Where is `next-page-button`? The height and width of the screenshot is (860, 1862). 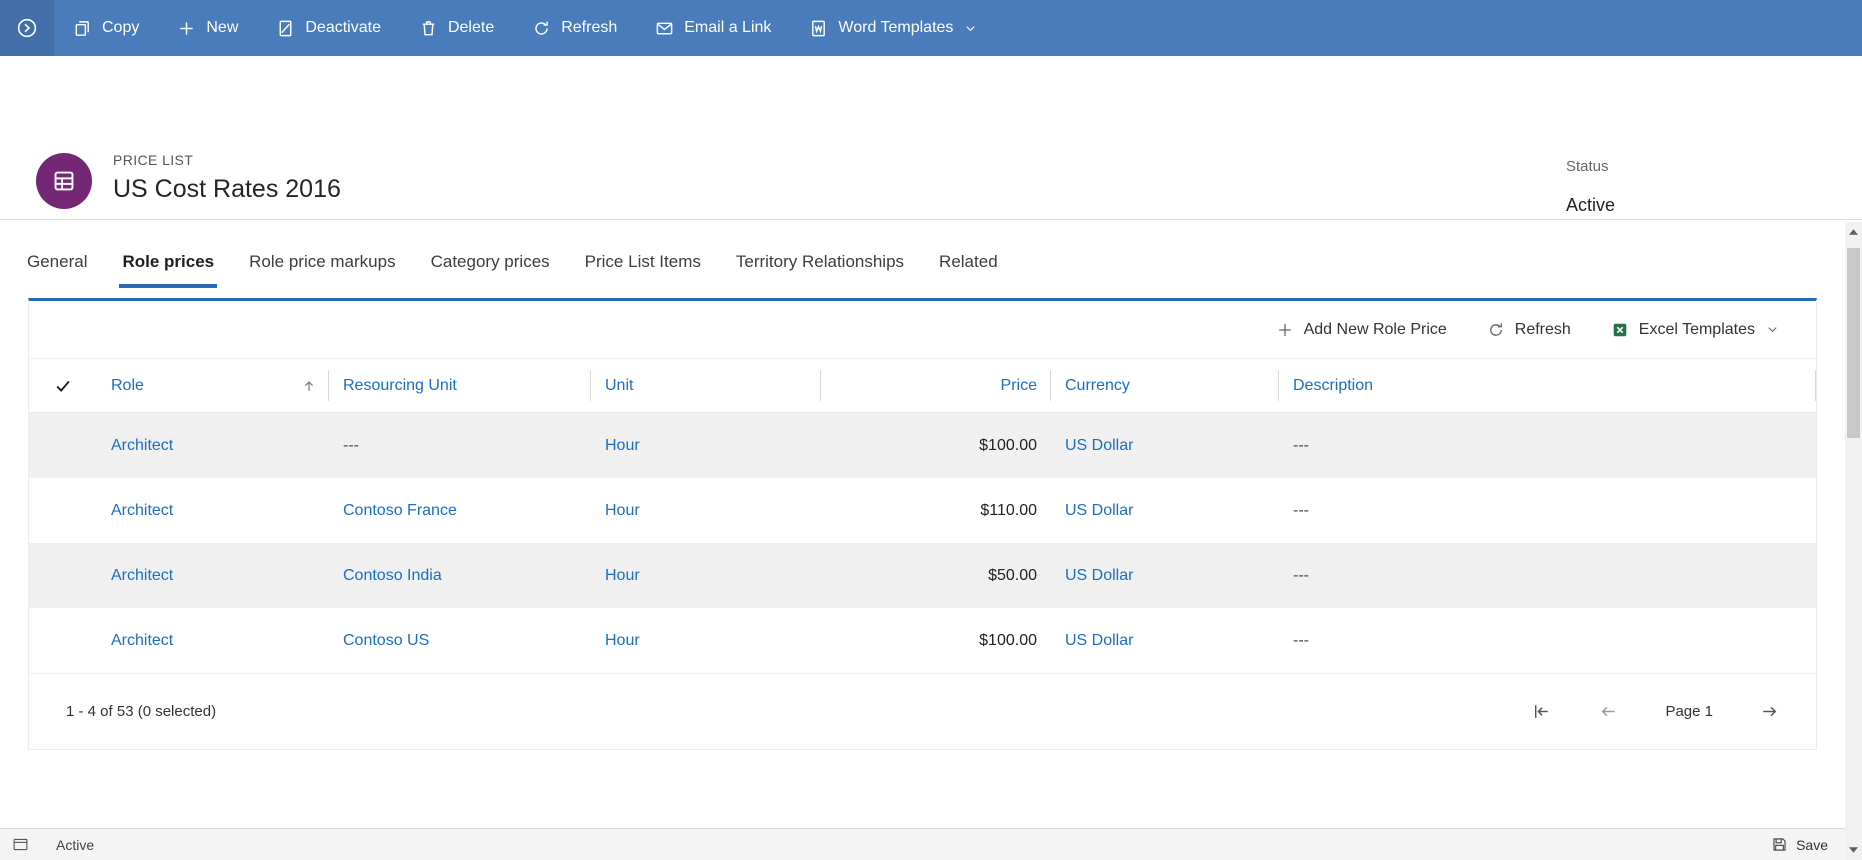
next-page-button is located at coordinates (1769, 711).